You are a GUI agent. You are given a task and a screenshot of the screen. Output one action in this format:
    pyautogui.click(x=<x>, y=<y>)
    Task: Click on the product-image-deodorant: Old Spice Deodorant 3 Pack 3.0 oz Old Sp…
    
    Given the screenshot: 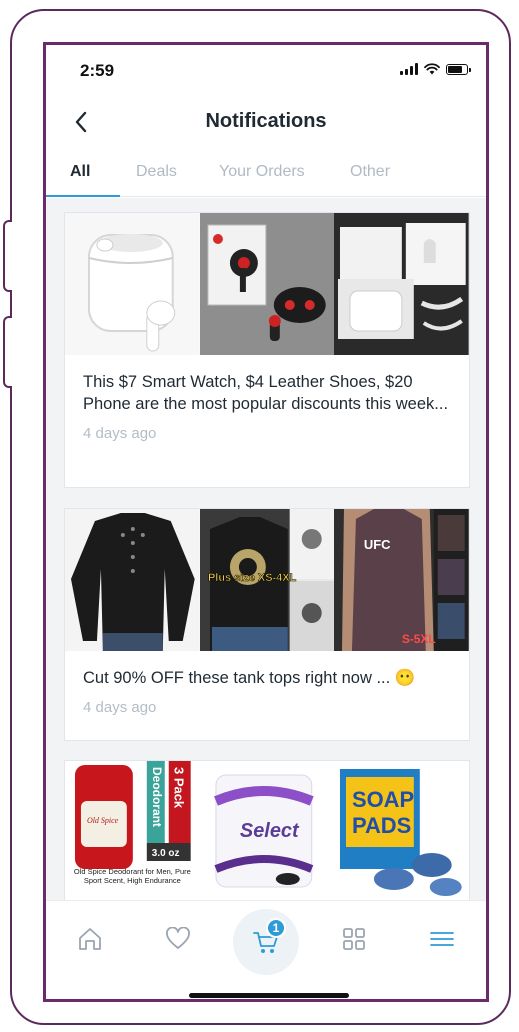 What is the action you would take?
    pyautogui.click(x=132, y=830)
    